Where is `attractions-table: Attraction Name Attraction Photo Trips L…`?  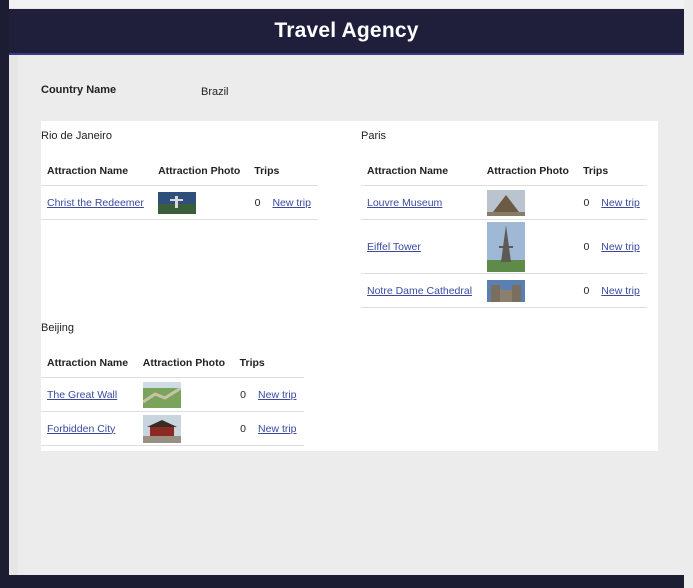 attractions-table: Attraction Name Attraction Photo Trips L… is located at coordinates (504, 232).